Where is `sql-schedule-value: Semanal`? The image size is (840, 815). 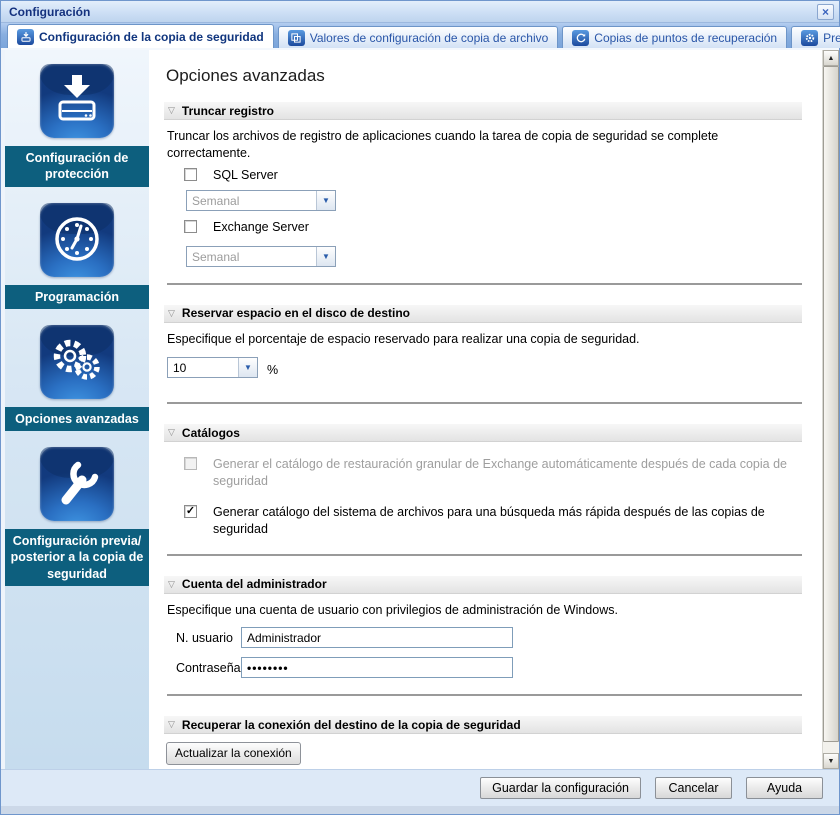
sql-schedule-value: Semanal is located at coordinates (216, 200).